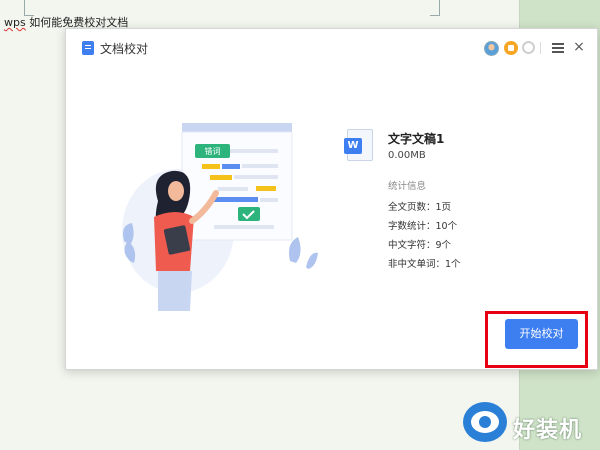 This screenshot has width=600, height=450. I want to click on stat-chinese-chars: 中文字符：9个, so click(420, 245).